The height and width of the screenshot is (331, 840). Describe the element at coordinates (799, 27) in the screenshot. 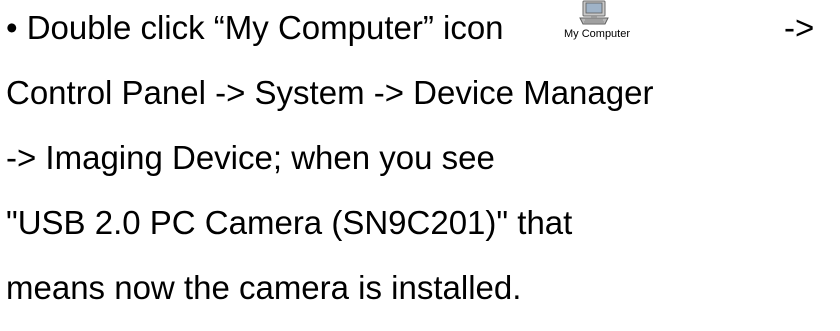

I see `instruction-line-1-arrow: ->` at that location.